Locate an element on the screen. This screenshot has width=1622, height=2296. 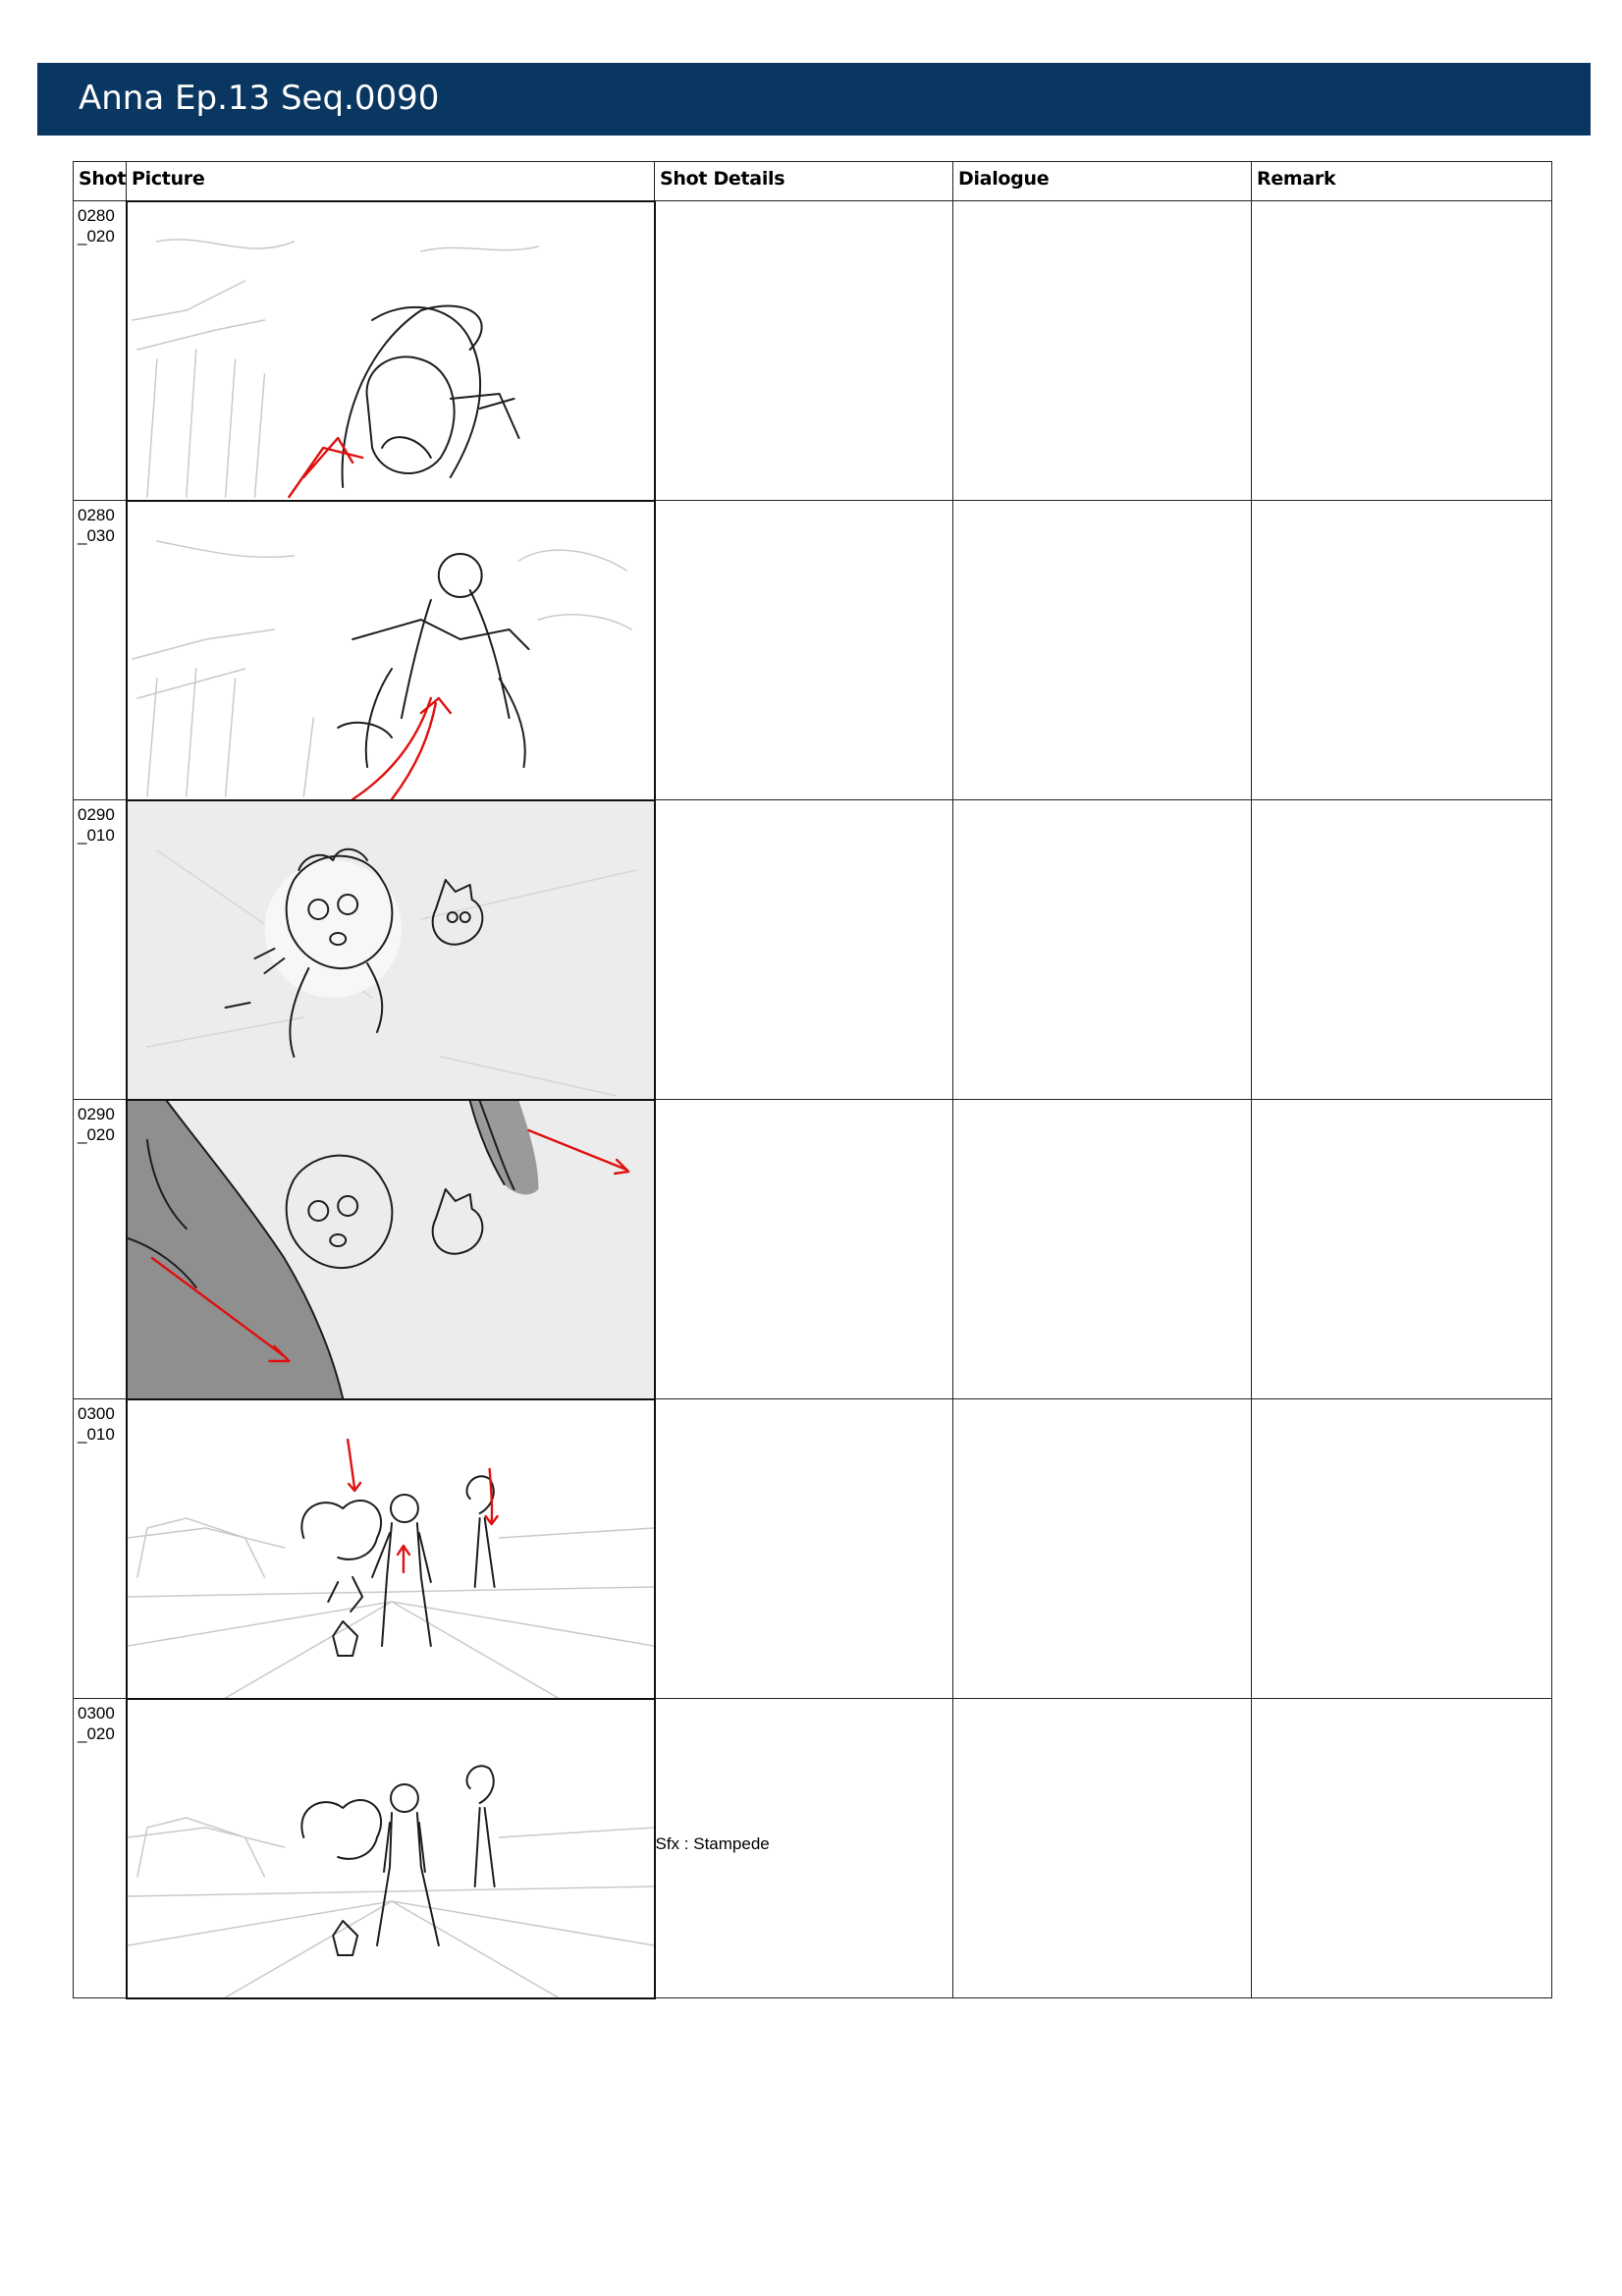
table-row: 0290 _010 is located at coordinates (812, 949).